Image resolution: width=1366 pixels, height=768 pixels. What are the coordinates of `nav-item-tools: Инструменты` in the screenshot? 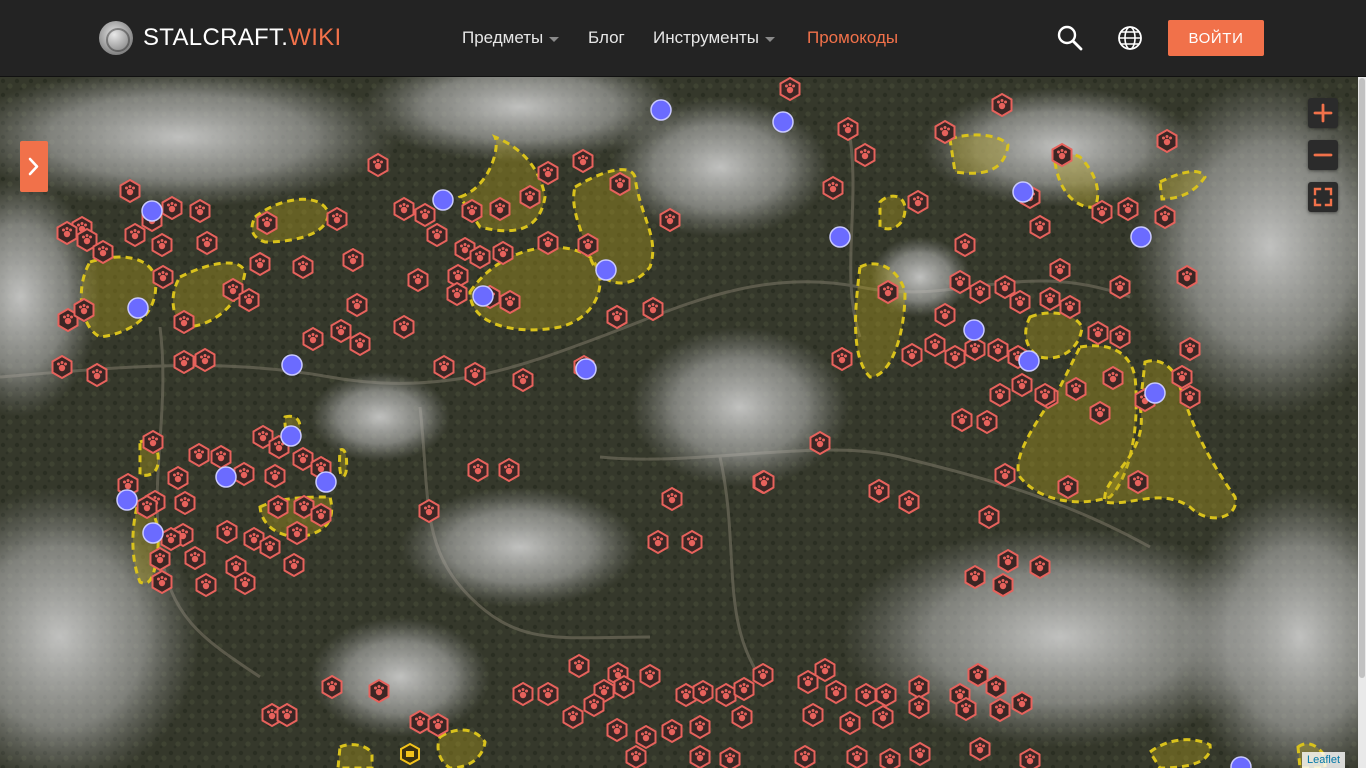 It's located at (714, 38).